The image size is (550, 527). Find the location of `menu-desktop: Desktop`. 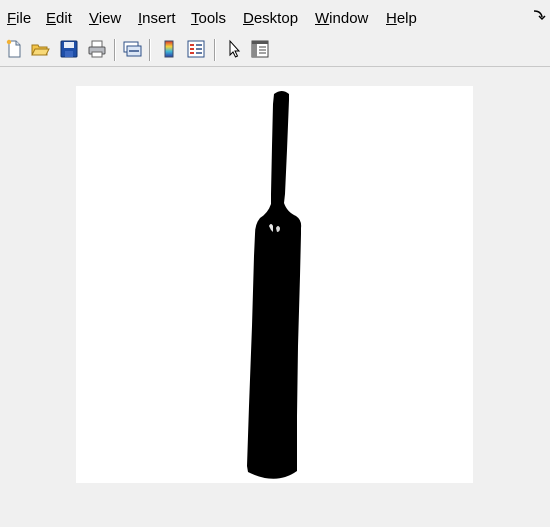

menu-desktop: Desktop is located at coordinates (270, 19).